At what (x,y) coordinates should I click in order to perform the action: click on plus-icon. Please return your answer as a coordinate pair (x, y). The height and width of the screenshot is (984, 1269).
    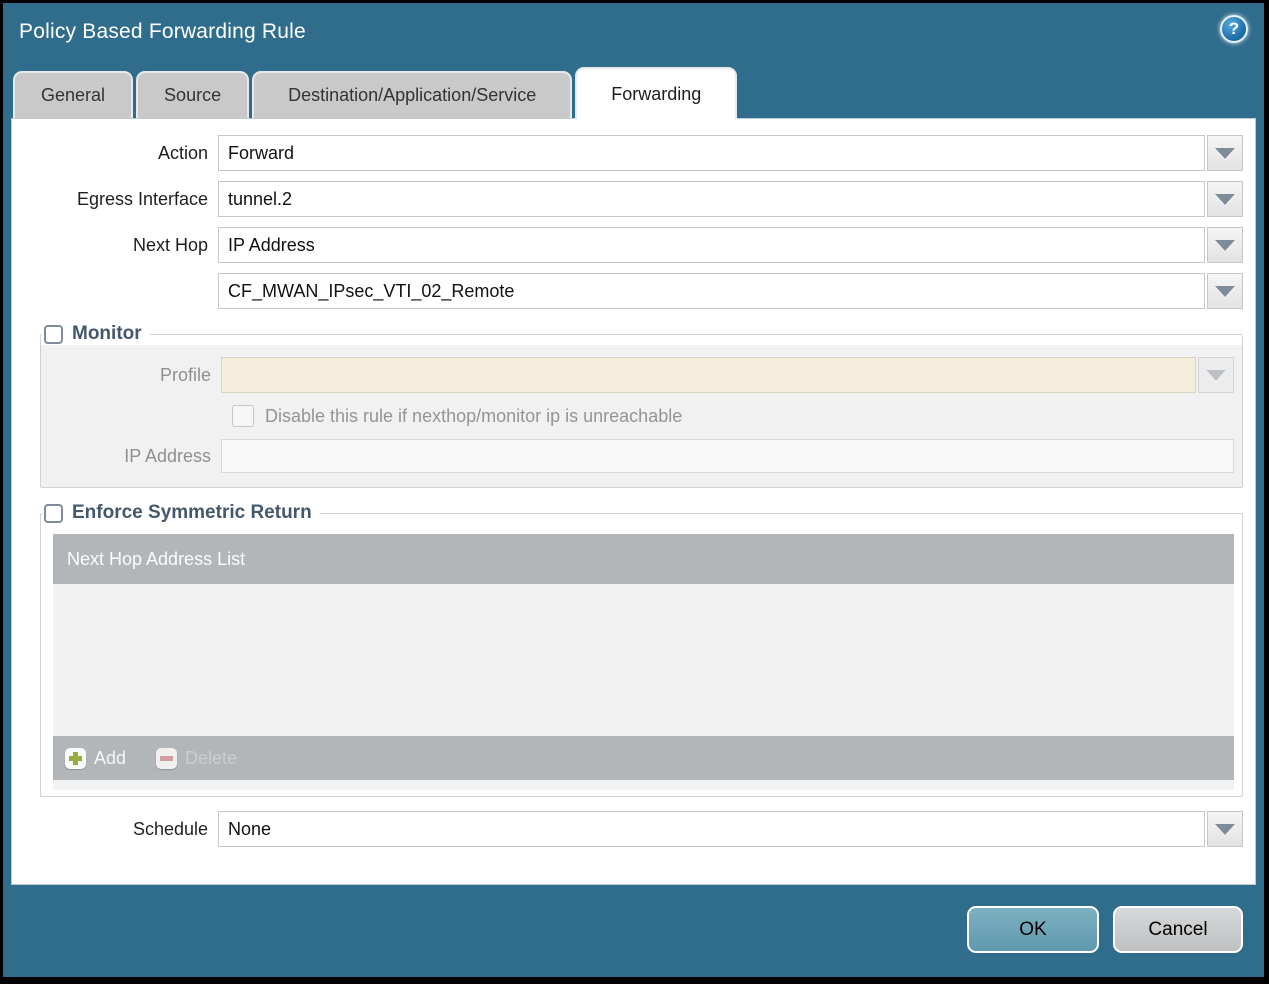
    Looking at the image, I should click on (75, 758).